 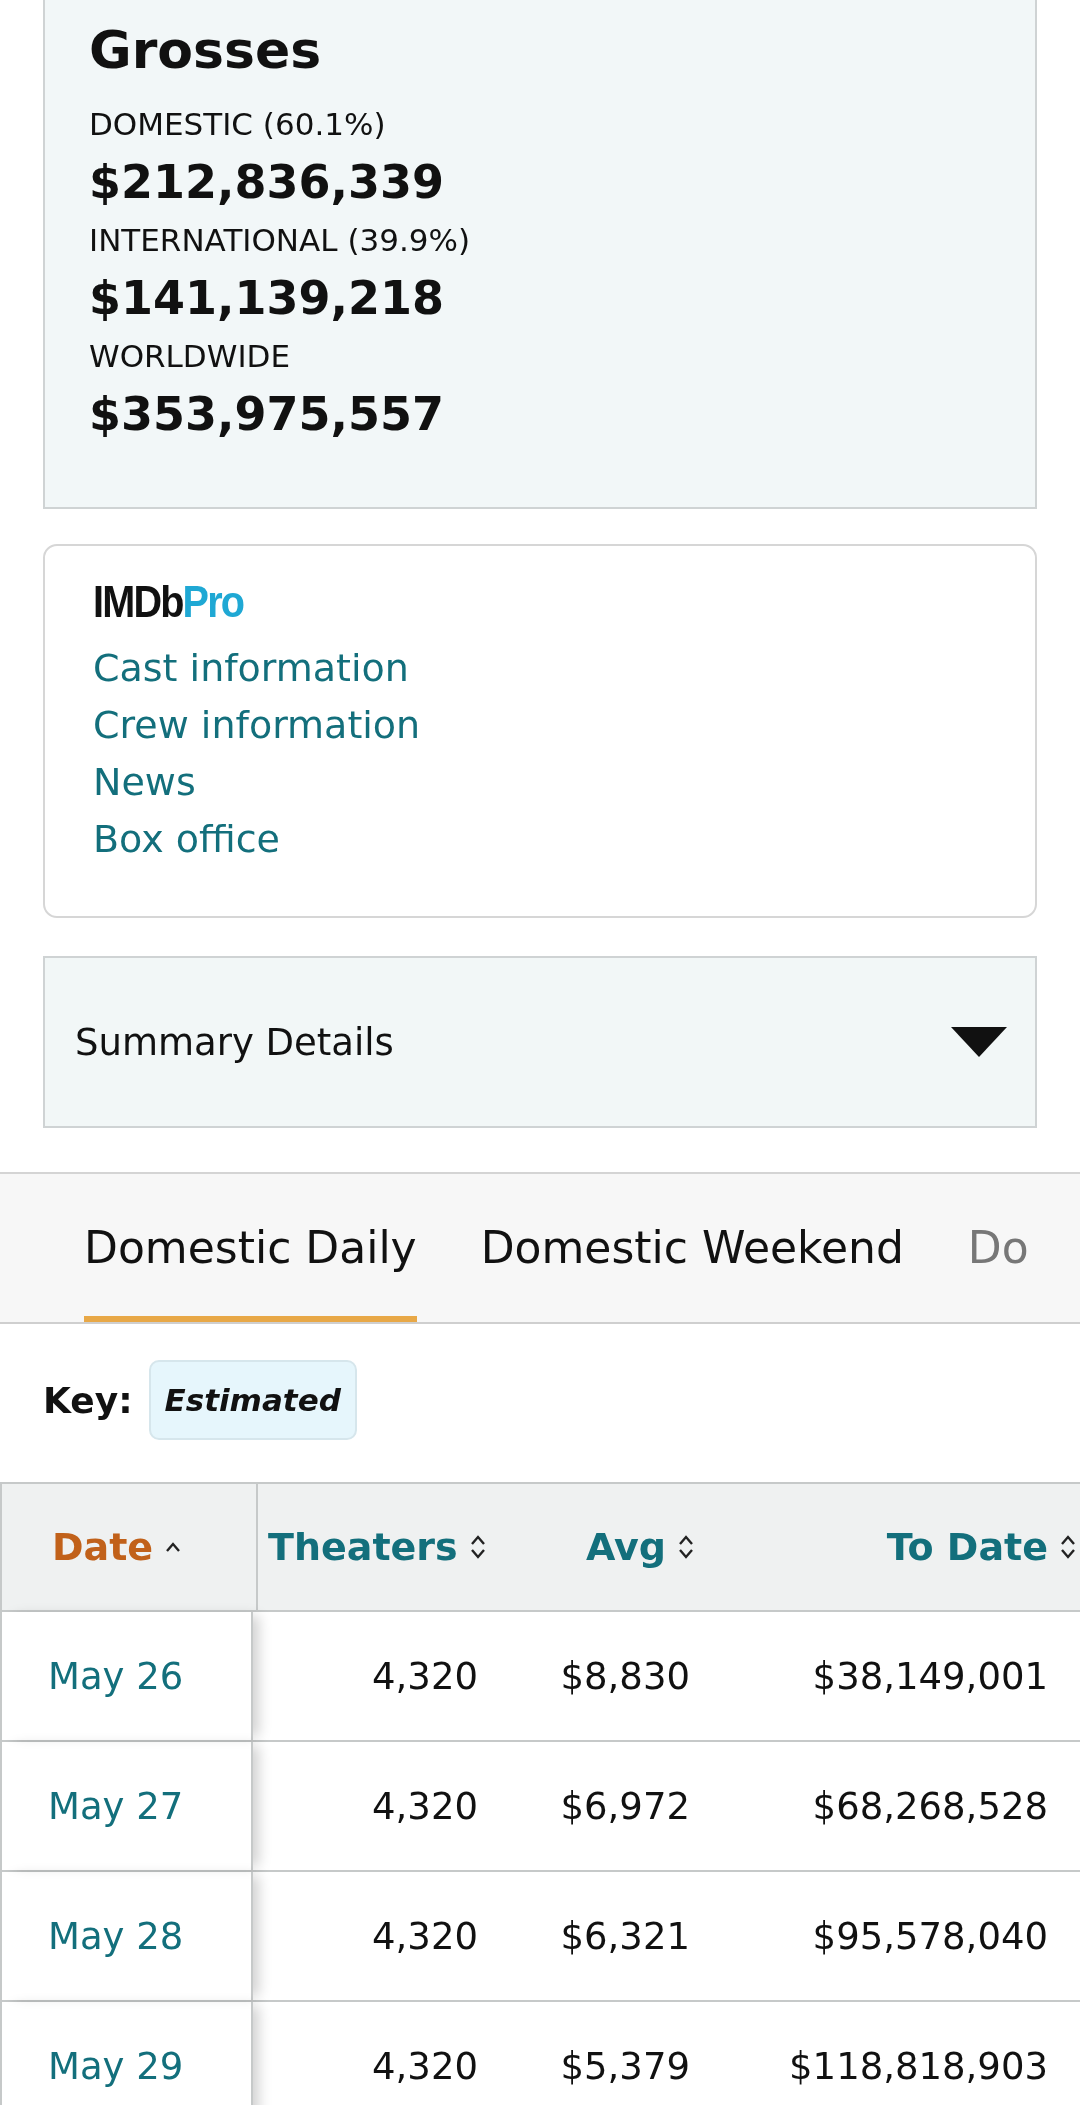 What do you see at coordinates (252, 1400) in the screenshot?
I see `estimated-badge: Estimated` at bounding box center [252, 1400].